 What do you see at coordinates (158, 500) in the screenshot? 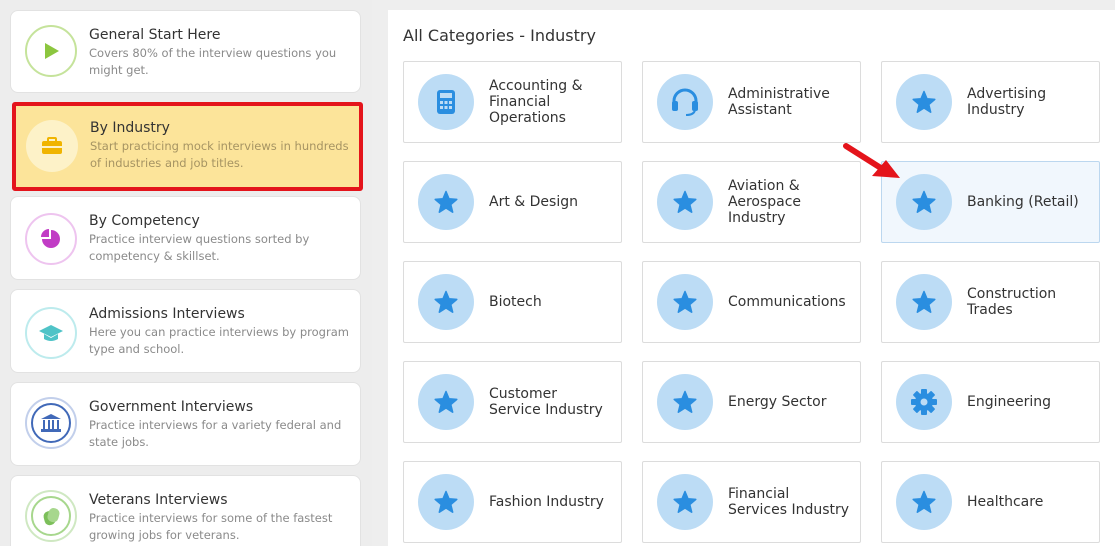
I see `sidebar-item-title: Veterans Interviews` at bounding box center [158, 500].